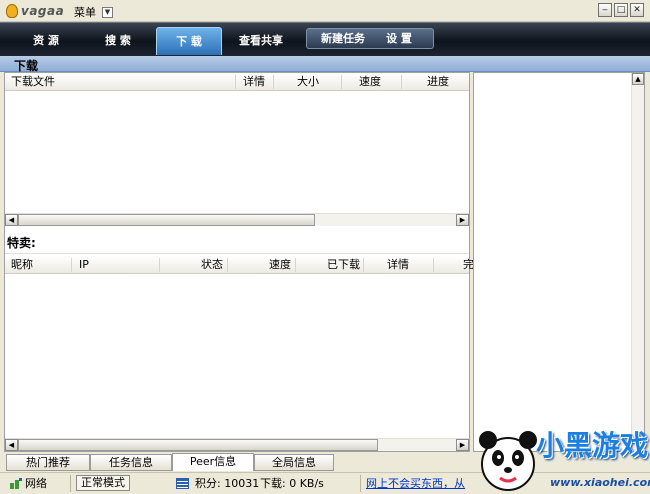 This screenshot has height=494, width=650. I want to click on title-bar: vagaa 菜单 ▼ ‒ □ ✕, so click(325, 11).